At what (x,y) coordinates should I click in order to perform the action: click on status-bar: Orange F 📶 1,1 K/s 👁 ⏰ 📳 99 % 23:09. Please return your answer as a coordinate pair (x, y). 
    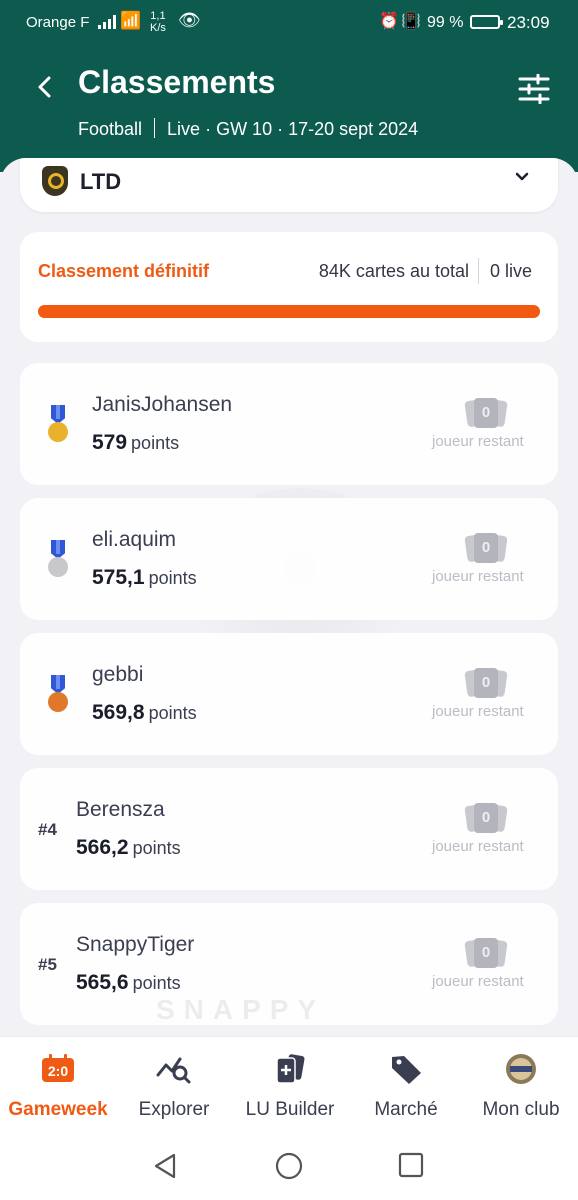
    Looking at the image, I should click on (289, 24).